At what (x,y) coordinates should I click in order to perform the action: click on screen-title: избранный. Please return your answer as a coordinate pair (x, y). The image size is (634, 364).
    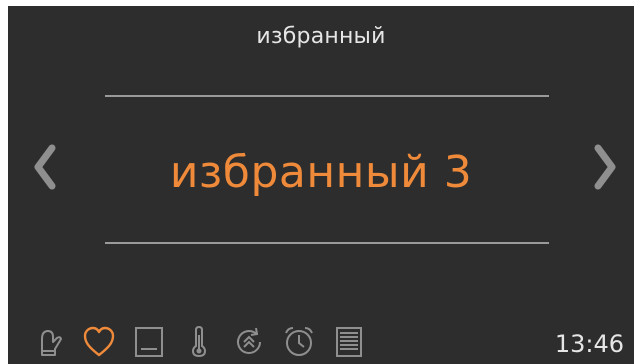
    Looking at the image, I should click on (321, 36).